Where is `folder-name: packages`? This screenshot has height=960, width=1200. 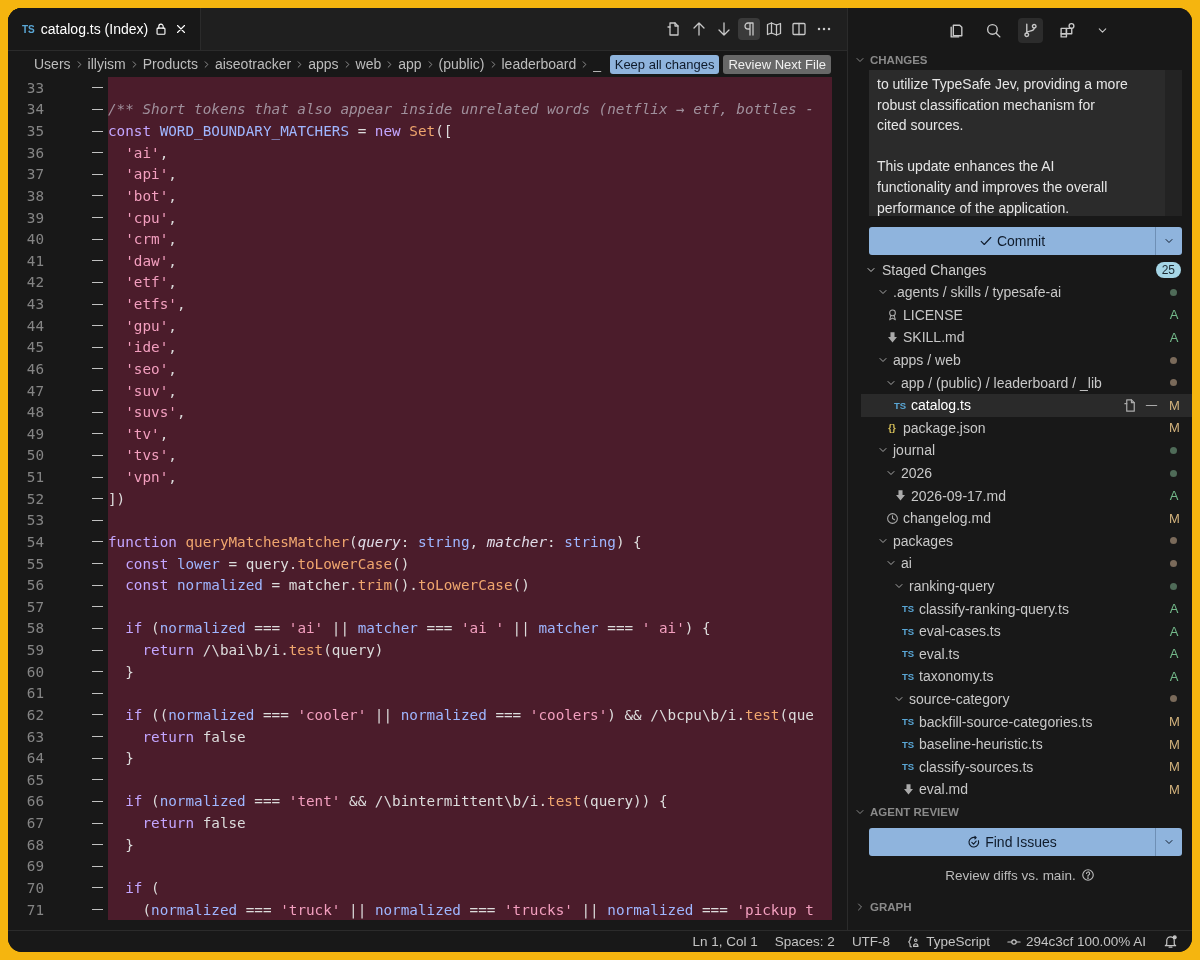 folder-name: packages is located at coordinates (923, 540).